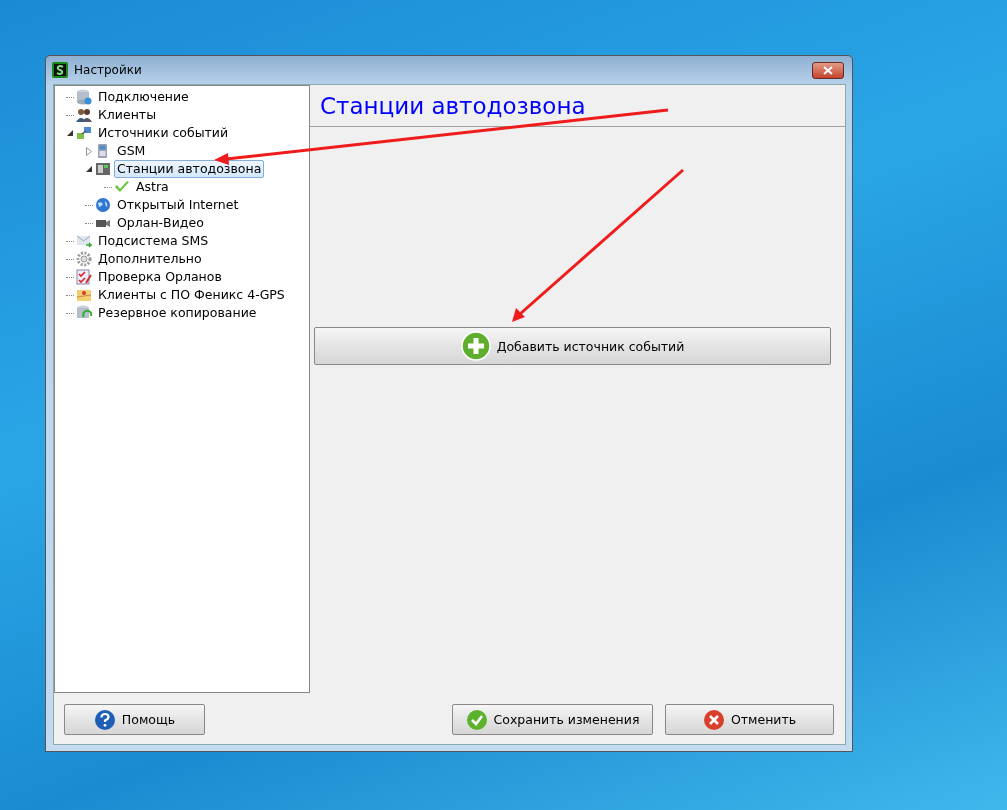 The height and width of the screenshot is (810, 1007). What do you see at coordinates (143, 97) in the screenshot?
I see `tree-item: Подключение` at bounding box center [143, 97].